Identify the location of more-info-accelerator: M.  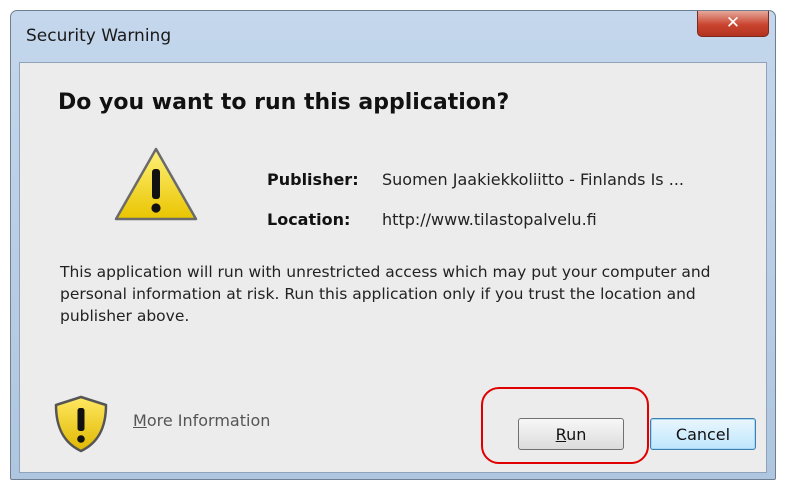
(140, 420).